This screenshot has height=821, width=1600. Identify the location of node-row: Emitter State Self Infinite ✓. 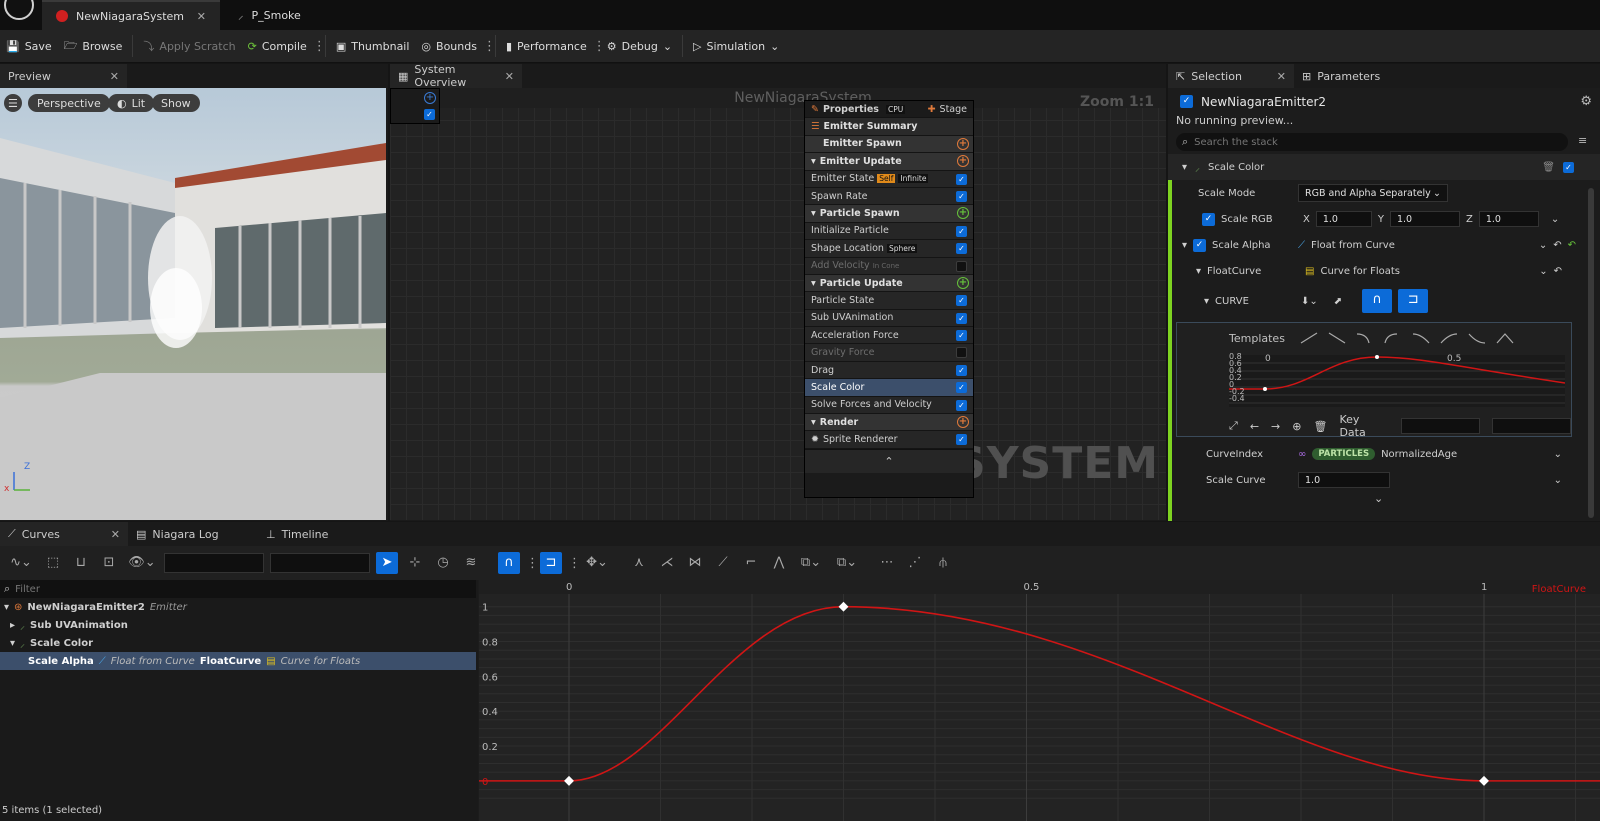
(889, 179).